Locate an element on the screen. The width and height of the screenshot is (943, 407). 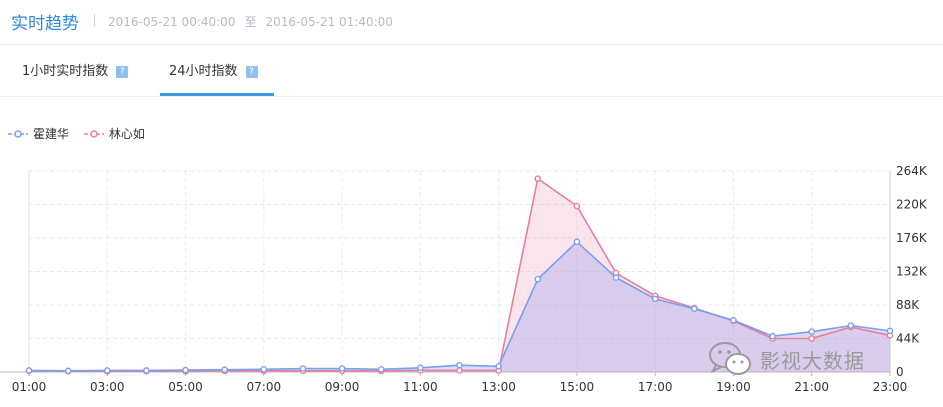
y-tick-label: 88K is located at coordinates (908, 305).